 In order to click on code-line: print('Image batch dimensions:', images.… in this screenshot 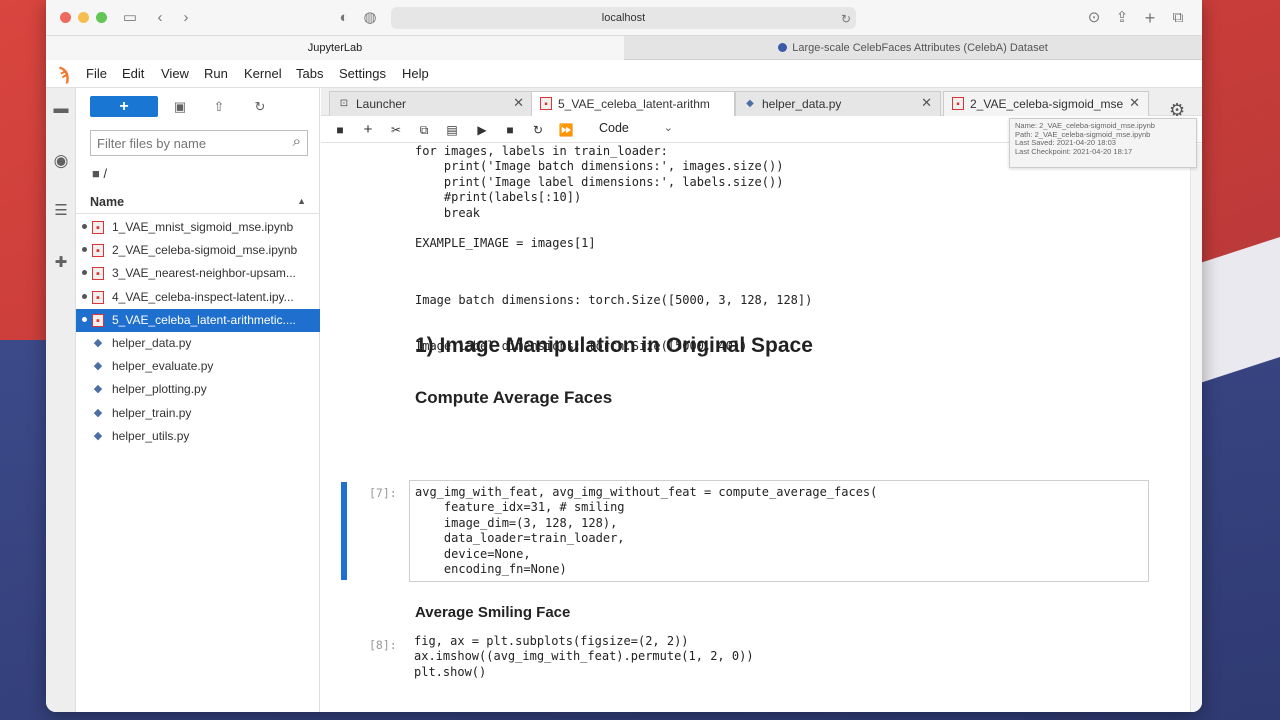, I will do `click(599, 166)`.